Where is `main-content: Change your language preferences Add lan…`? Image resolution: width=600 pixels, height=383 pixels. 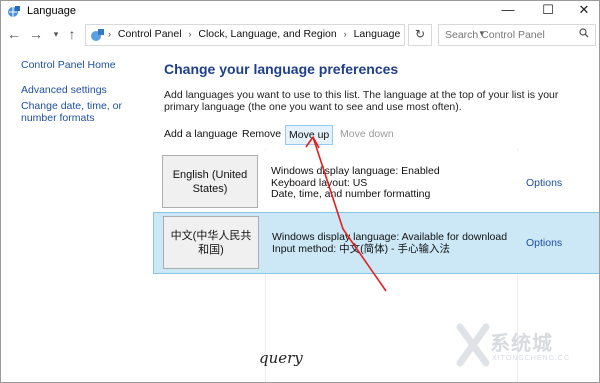 main-content: Change your language preferences Add lan… is located at coordinates (374, 87).